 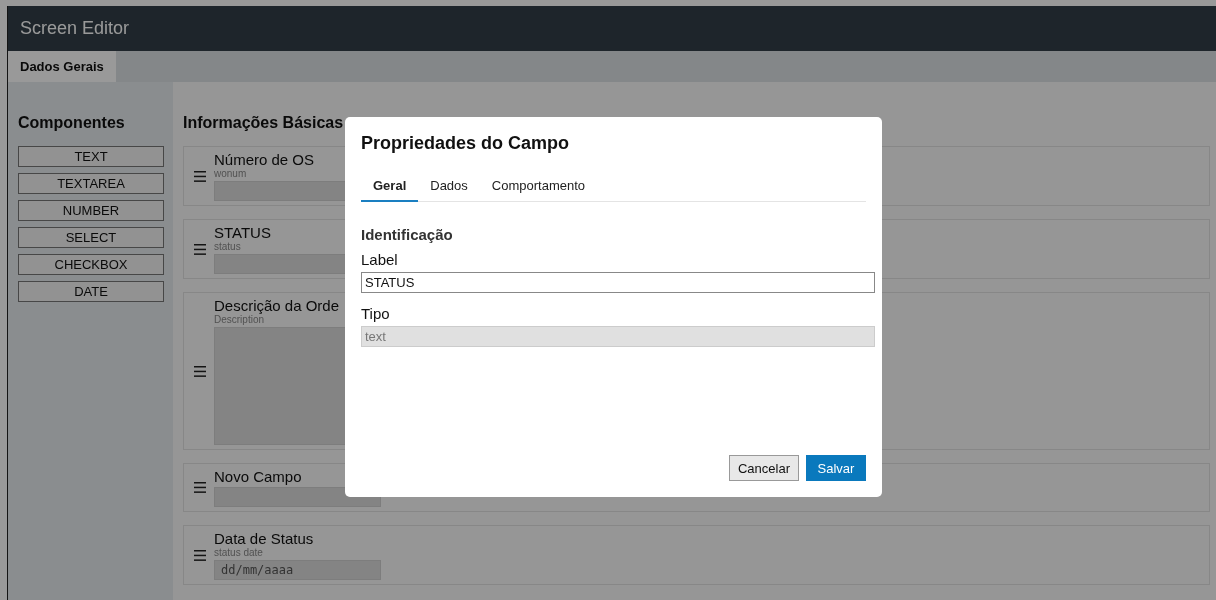 I want to click on field-label: Label, so click(x=380, y=259).